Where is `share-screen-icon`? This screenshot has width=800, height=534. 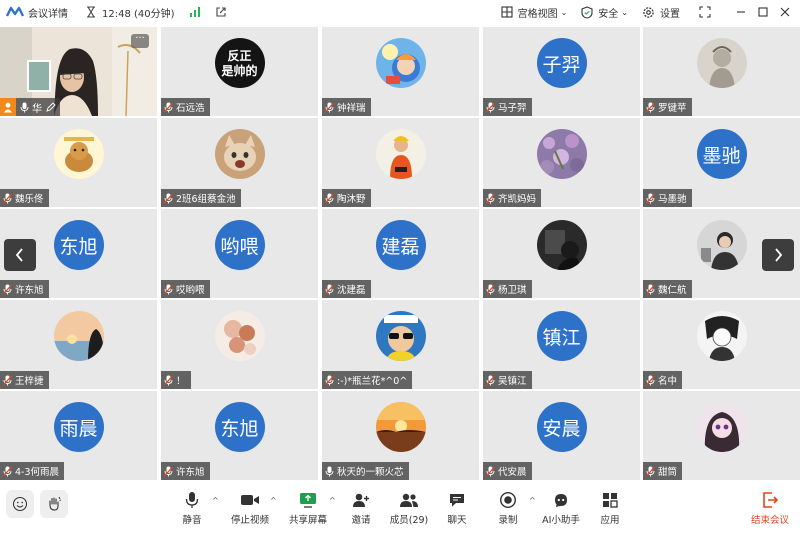 share-screen-icon is located at coordinates (308, 500).